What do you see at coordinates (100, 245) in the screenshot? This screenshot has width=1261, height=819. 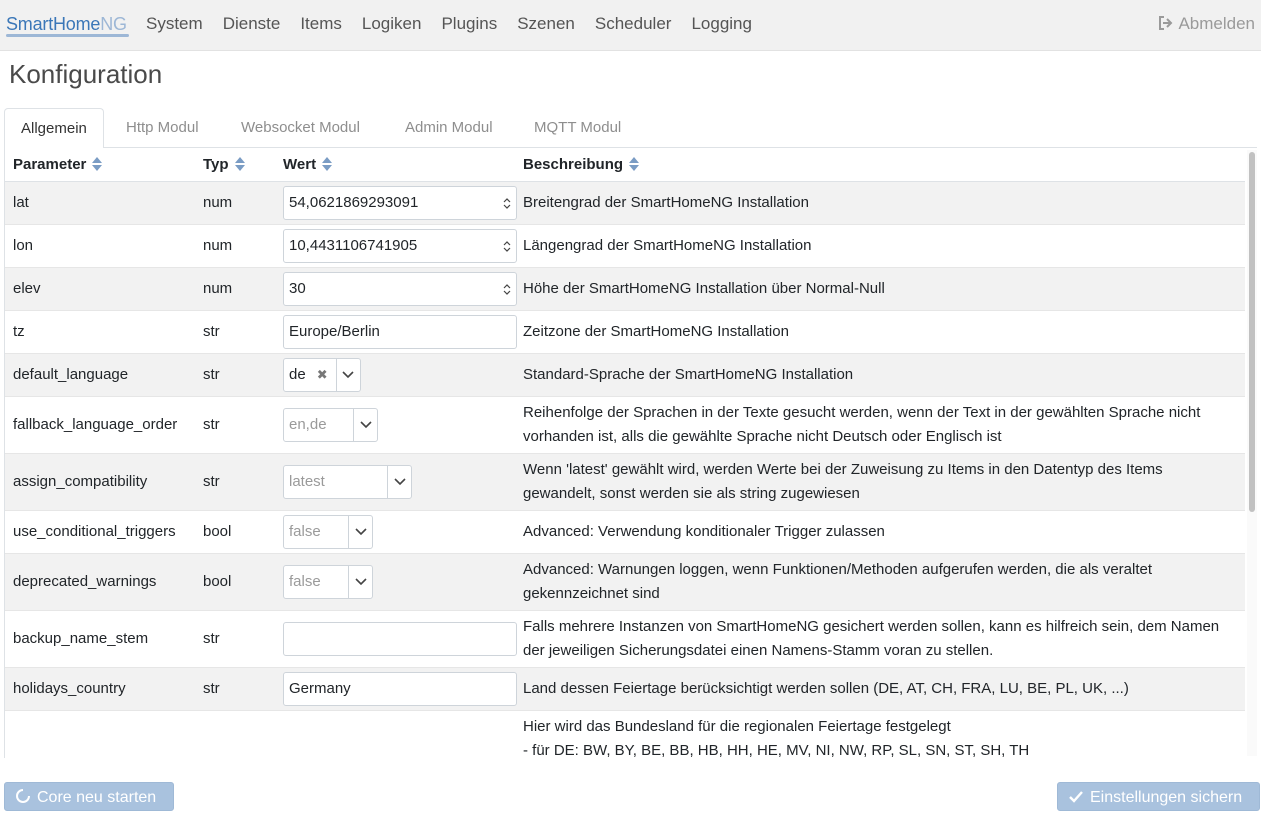 I see `param-name: lon` at bounding box center [100, 245].